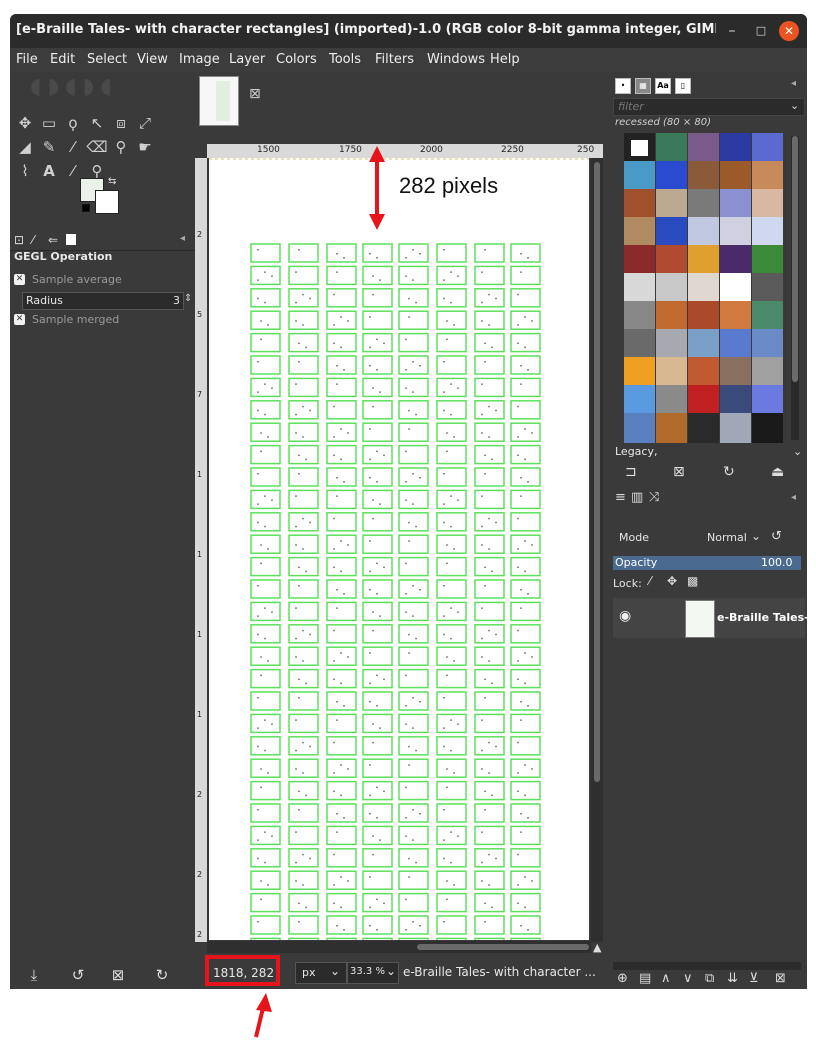 The image size is (816, 1056). Describe the element at coordinates (264, 1002) in the screenshot. I see `pointer-arrowhead-icon` at that location.